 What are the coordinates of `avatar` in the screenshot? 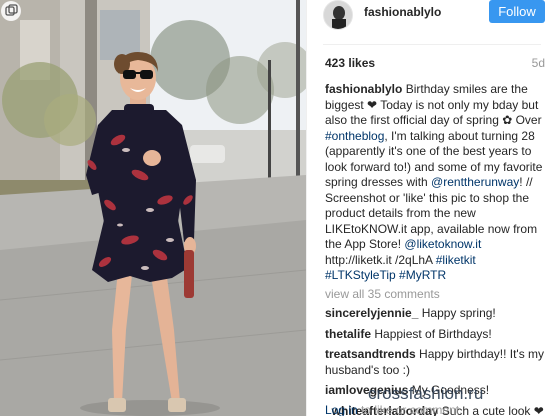 It's located at (338, 15).